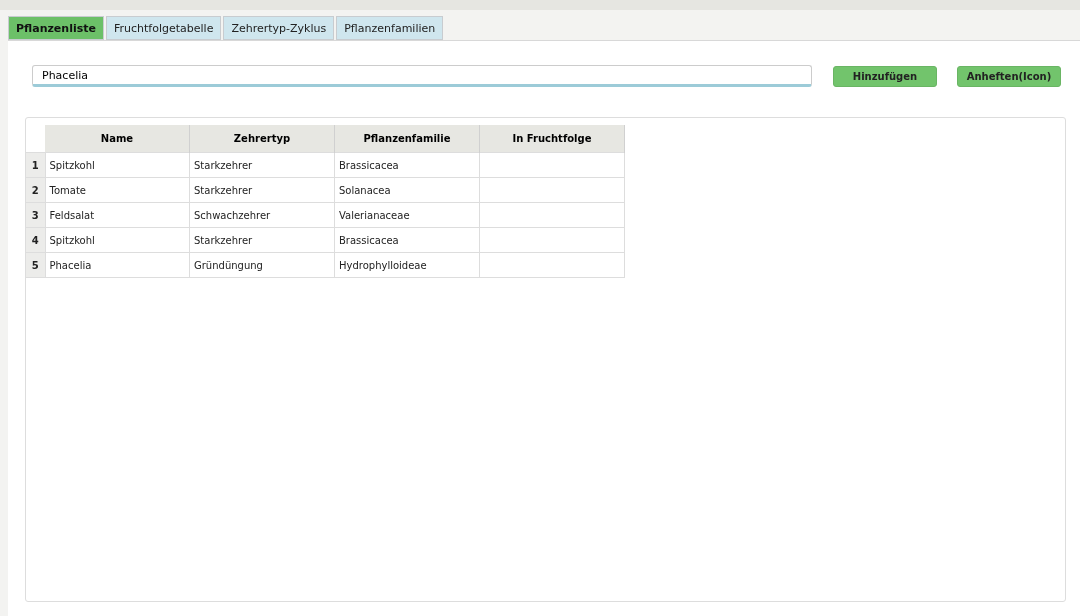 This screenshot has height=616, width=1080. I want to click on column-header: Zehrertyp, so click(262, 139).